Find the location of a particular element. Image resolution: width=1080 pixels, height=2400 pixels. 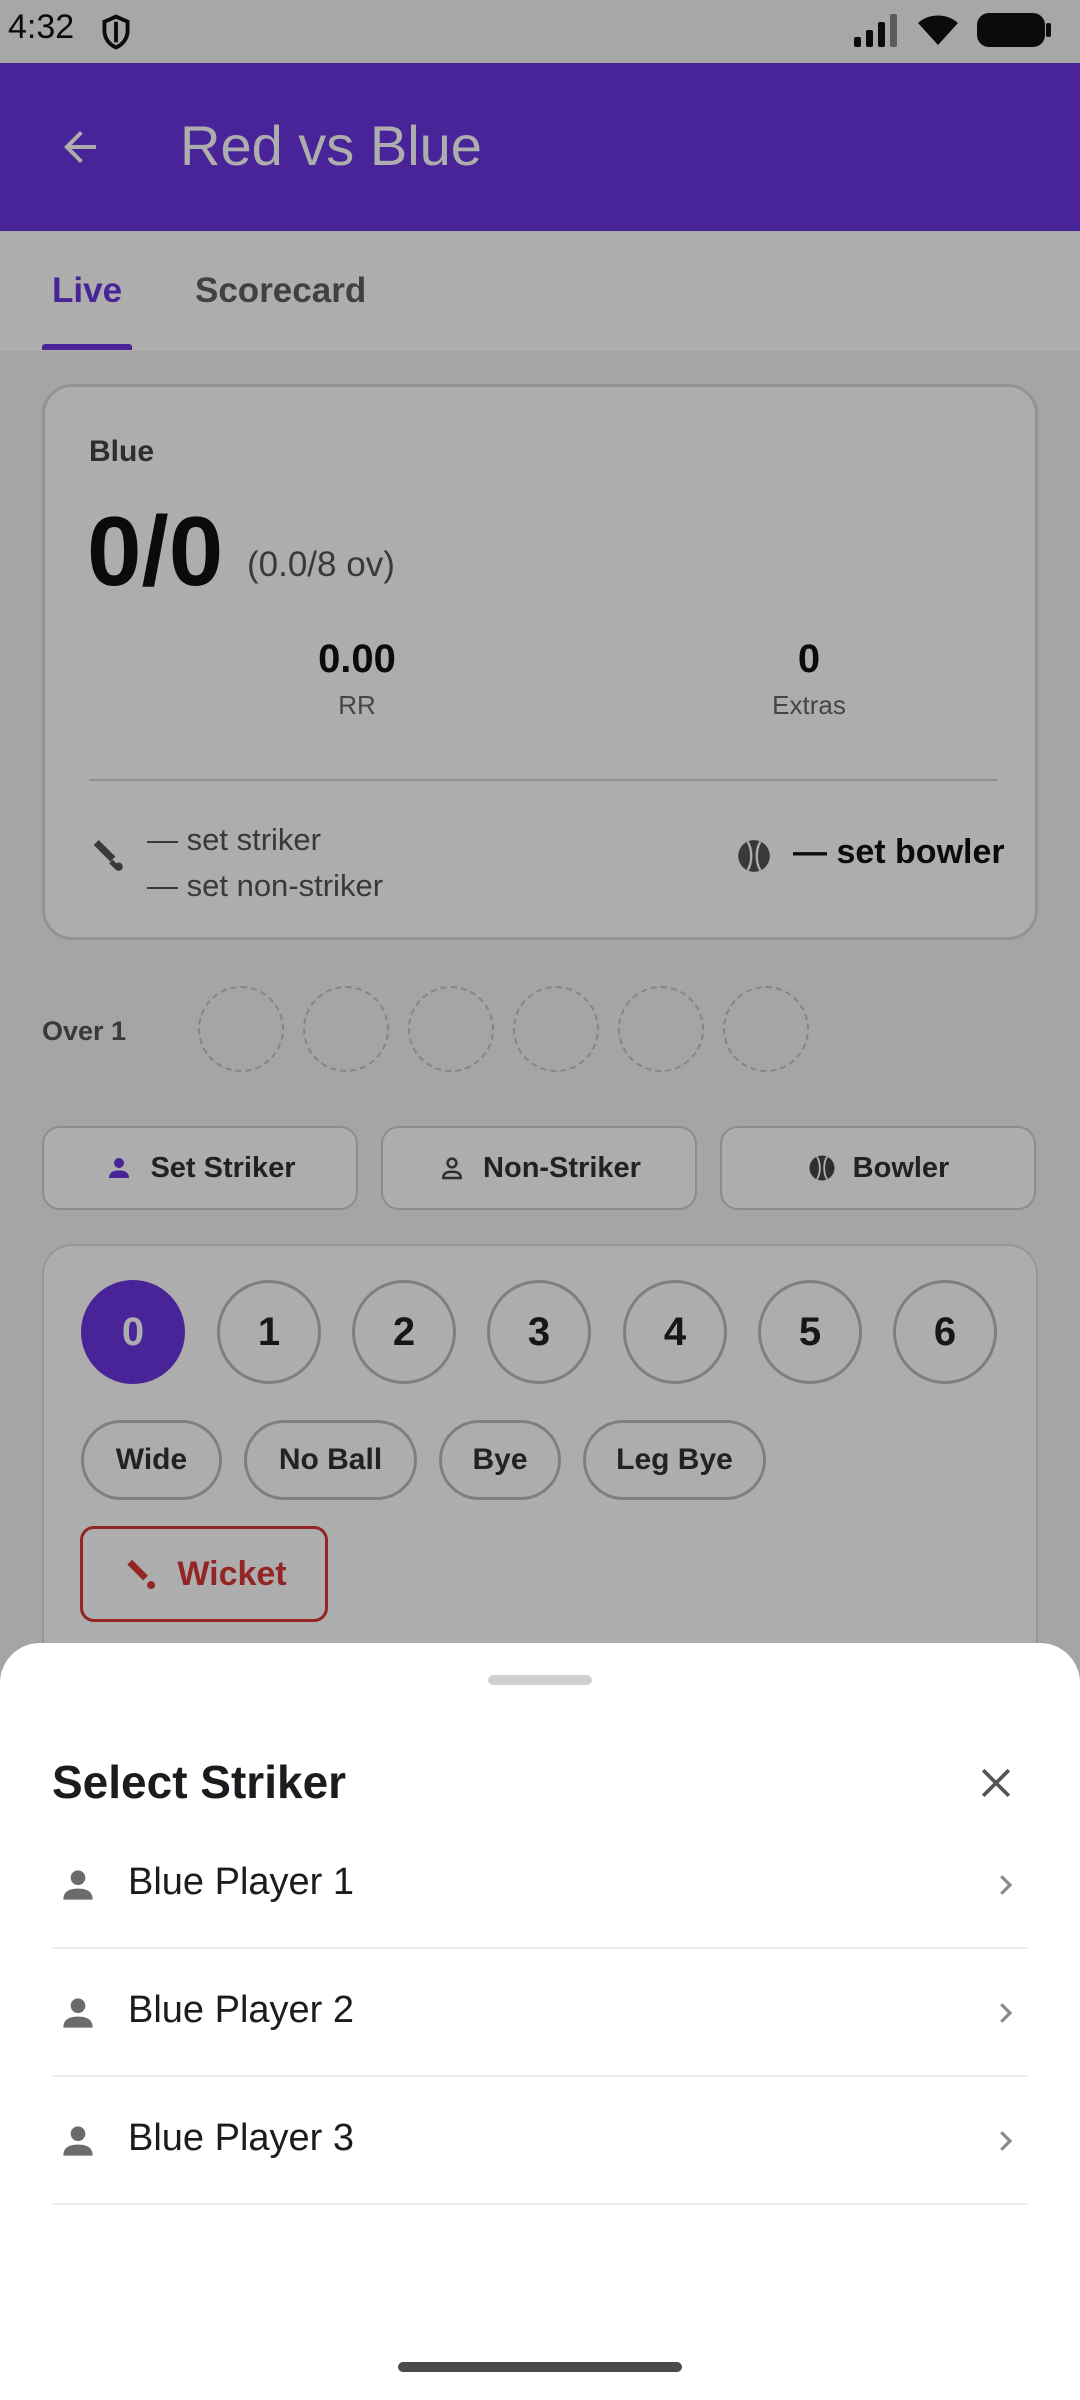

player-list-item: Blue Player 1 is located at coordinates (540, 1885).